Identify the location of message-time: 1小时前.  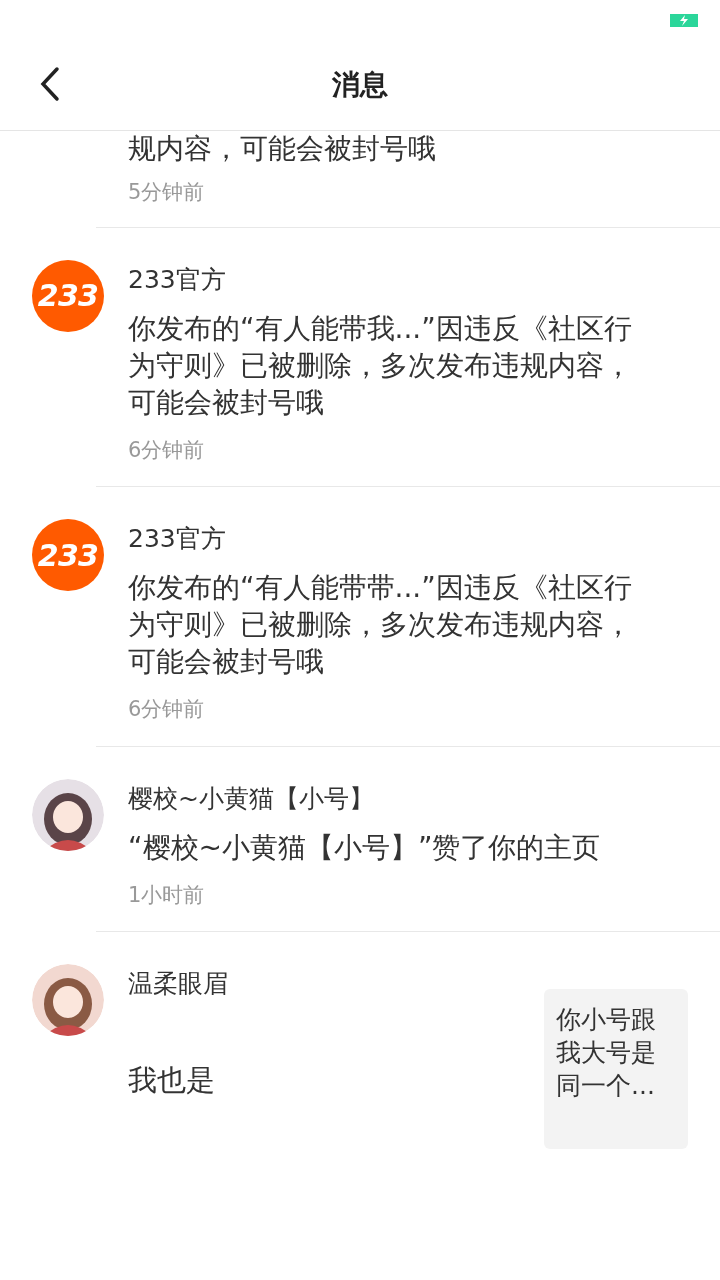
(167, 895).